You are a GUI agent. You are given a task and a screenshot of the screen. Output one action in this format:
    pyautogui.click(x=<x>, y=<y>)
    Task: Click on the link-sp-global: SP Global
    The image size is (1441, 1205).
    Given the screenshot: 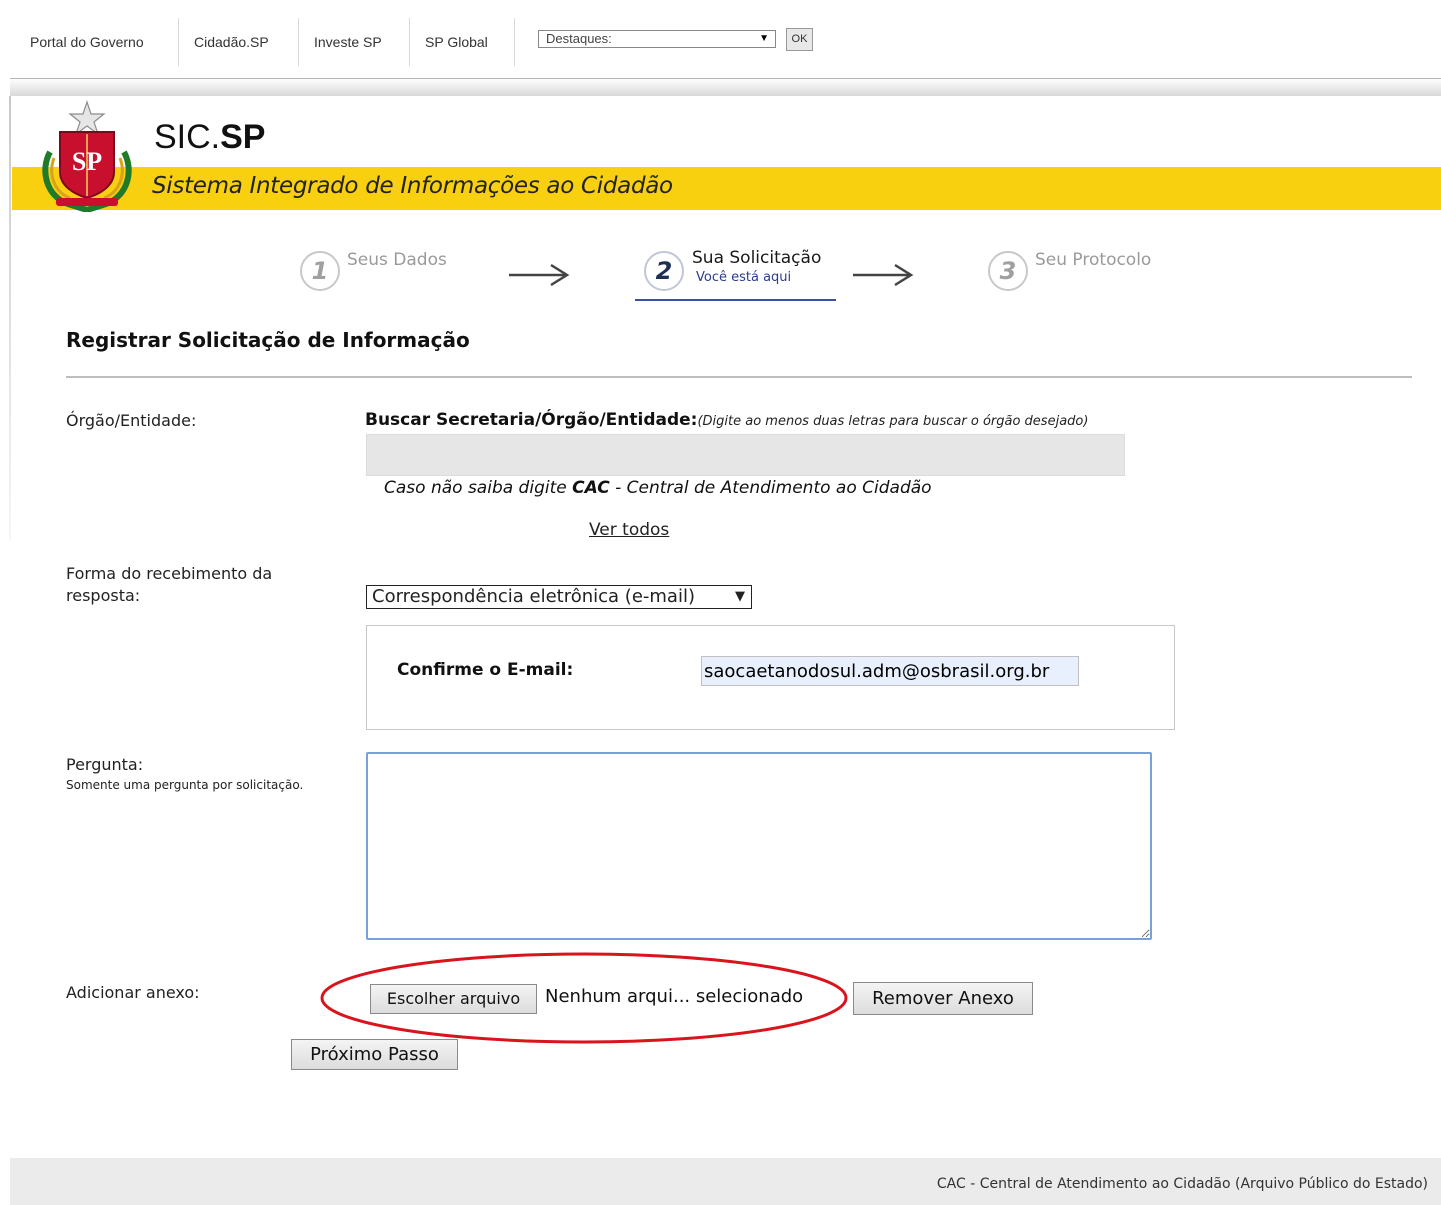 What is the action you would take?
    pyautogui.click(x=456, y=42)
    